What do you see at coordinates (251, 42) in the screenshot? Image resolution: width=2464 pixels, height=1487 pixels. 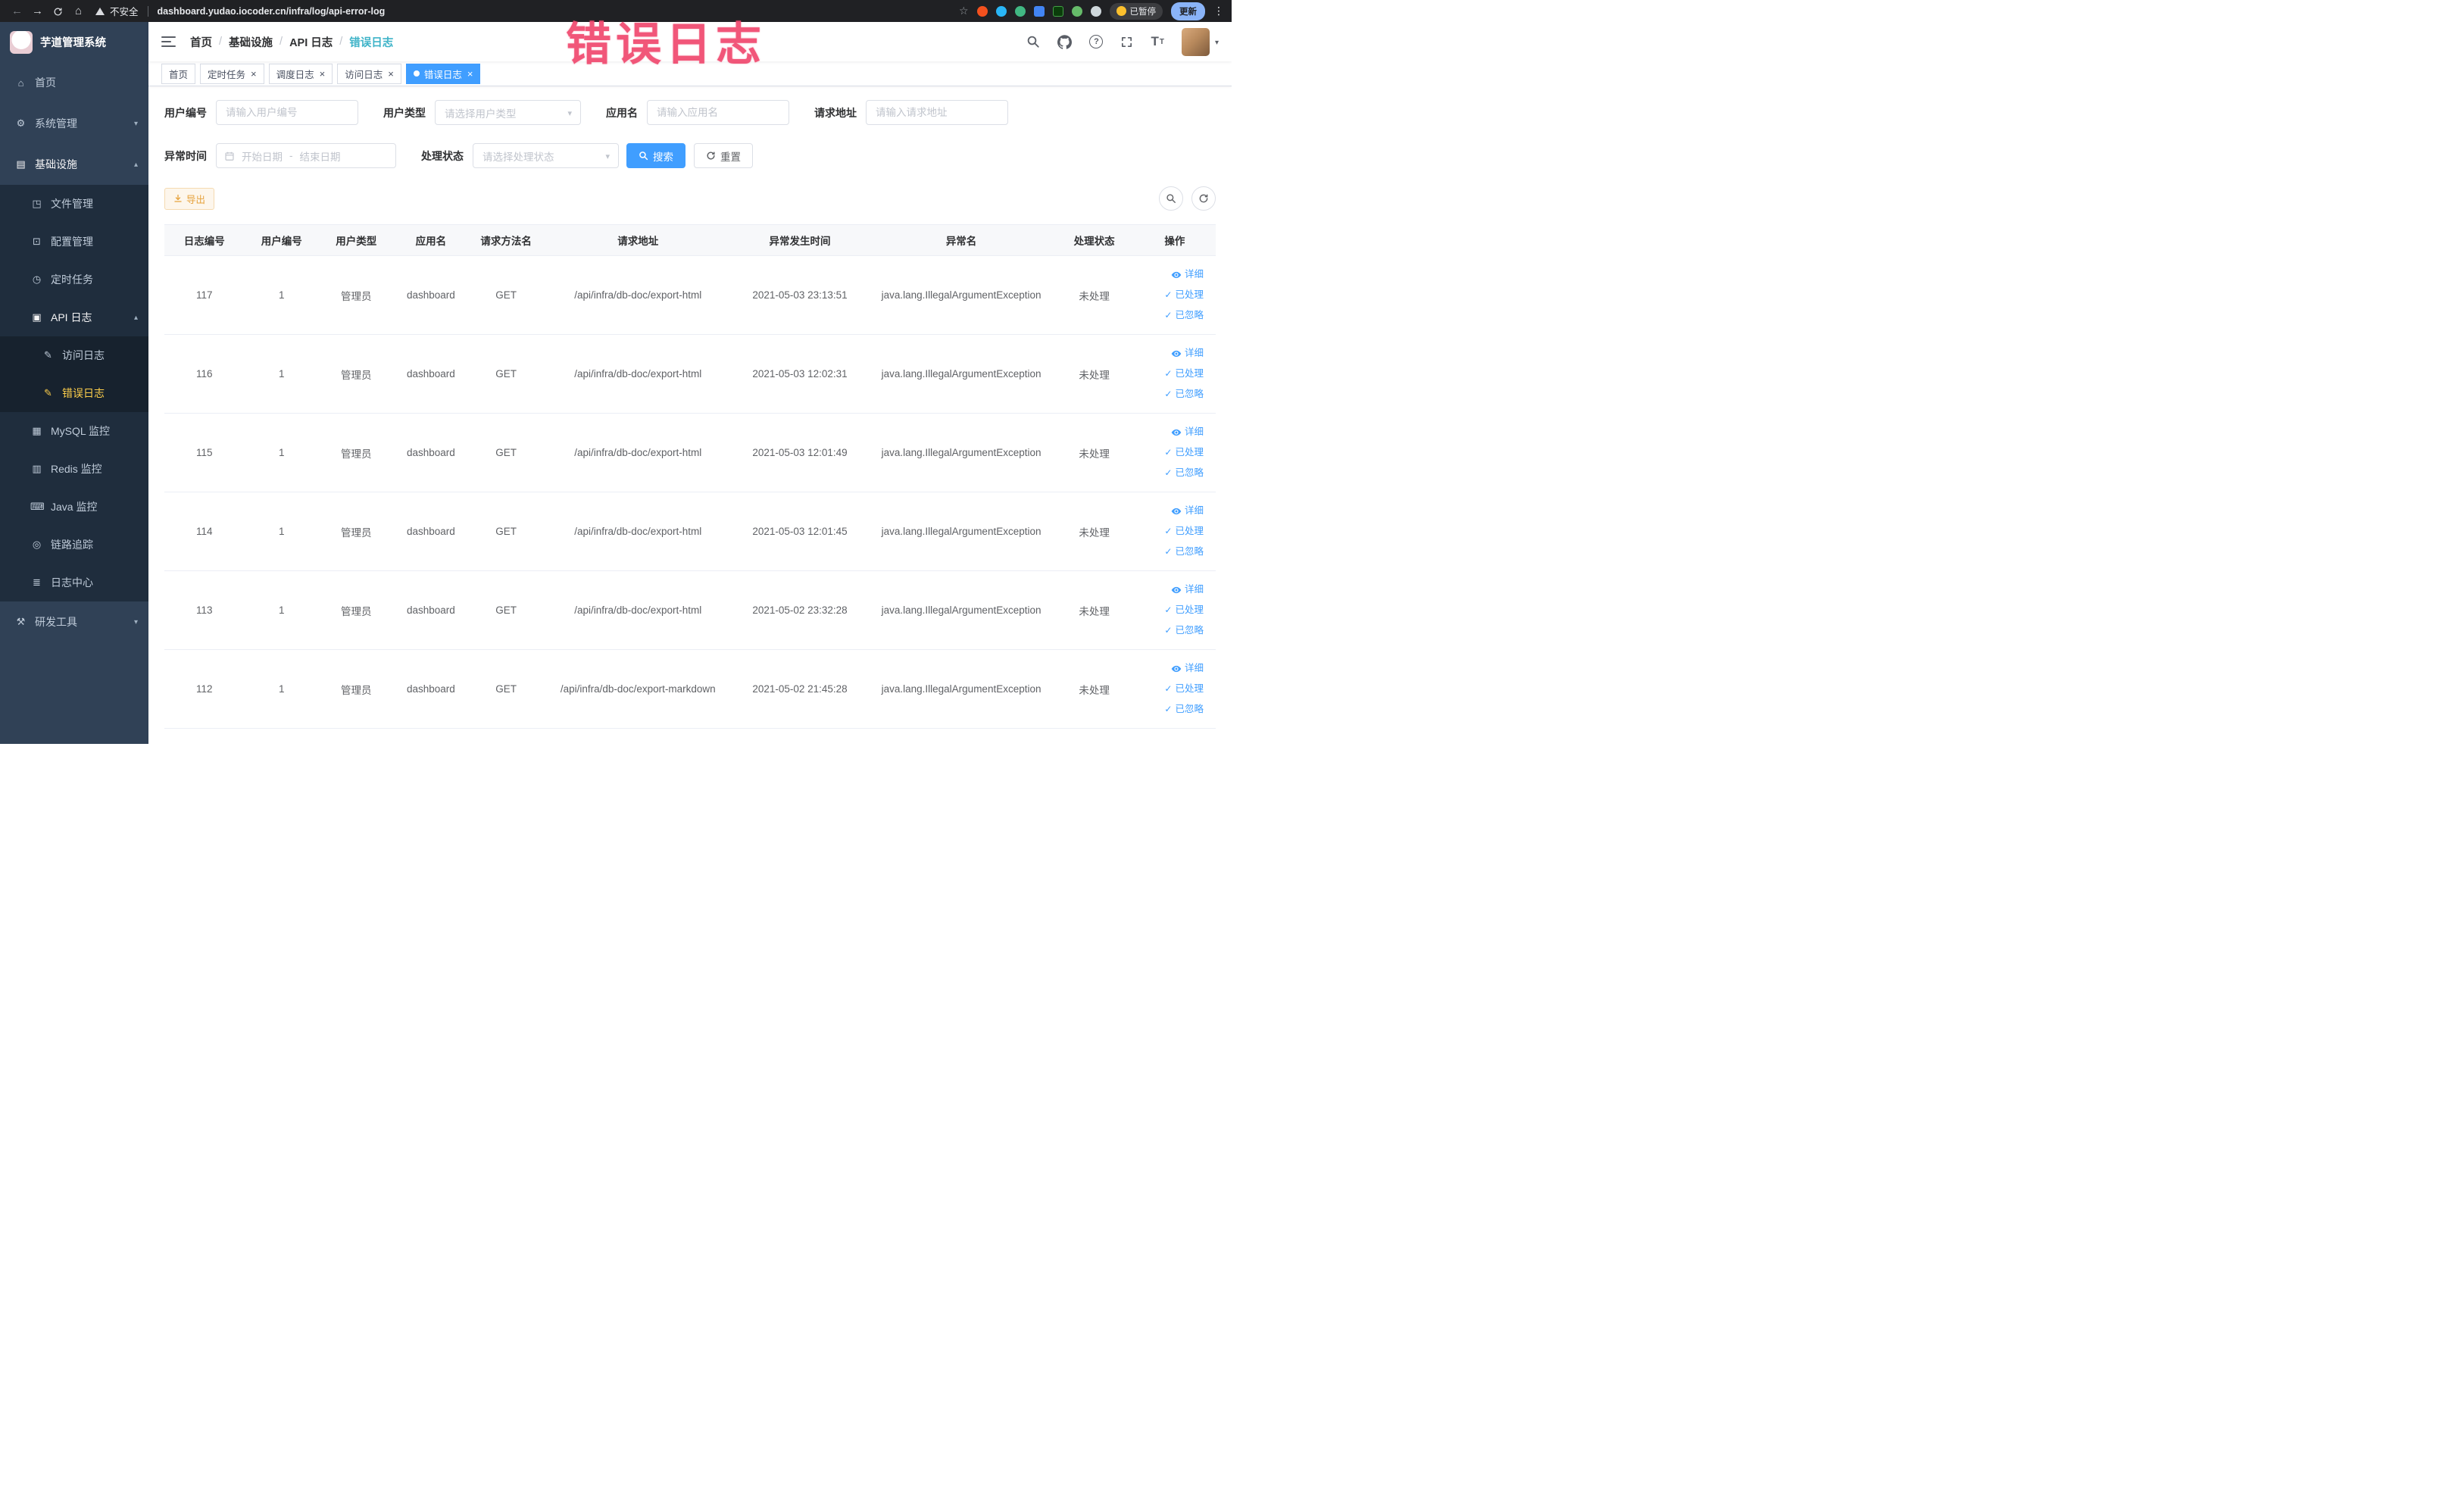 I see `breadcrumb-item: 基础设施` at bounding box center [251, 42].